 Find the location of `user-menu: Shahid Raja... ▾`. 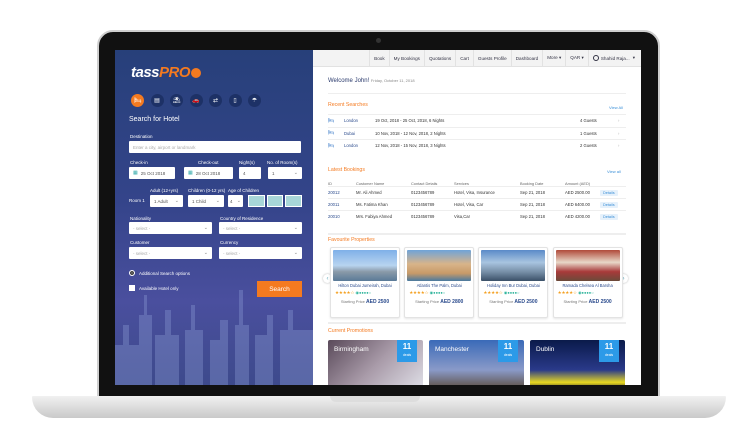

user-menu: Shahid Raja... ▾ is located at coordinates (614, 58).